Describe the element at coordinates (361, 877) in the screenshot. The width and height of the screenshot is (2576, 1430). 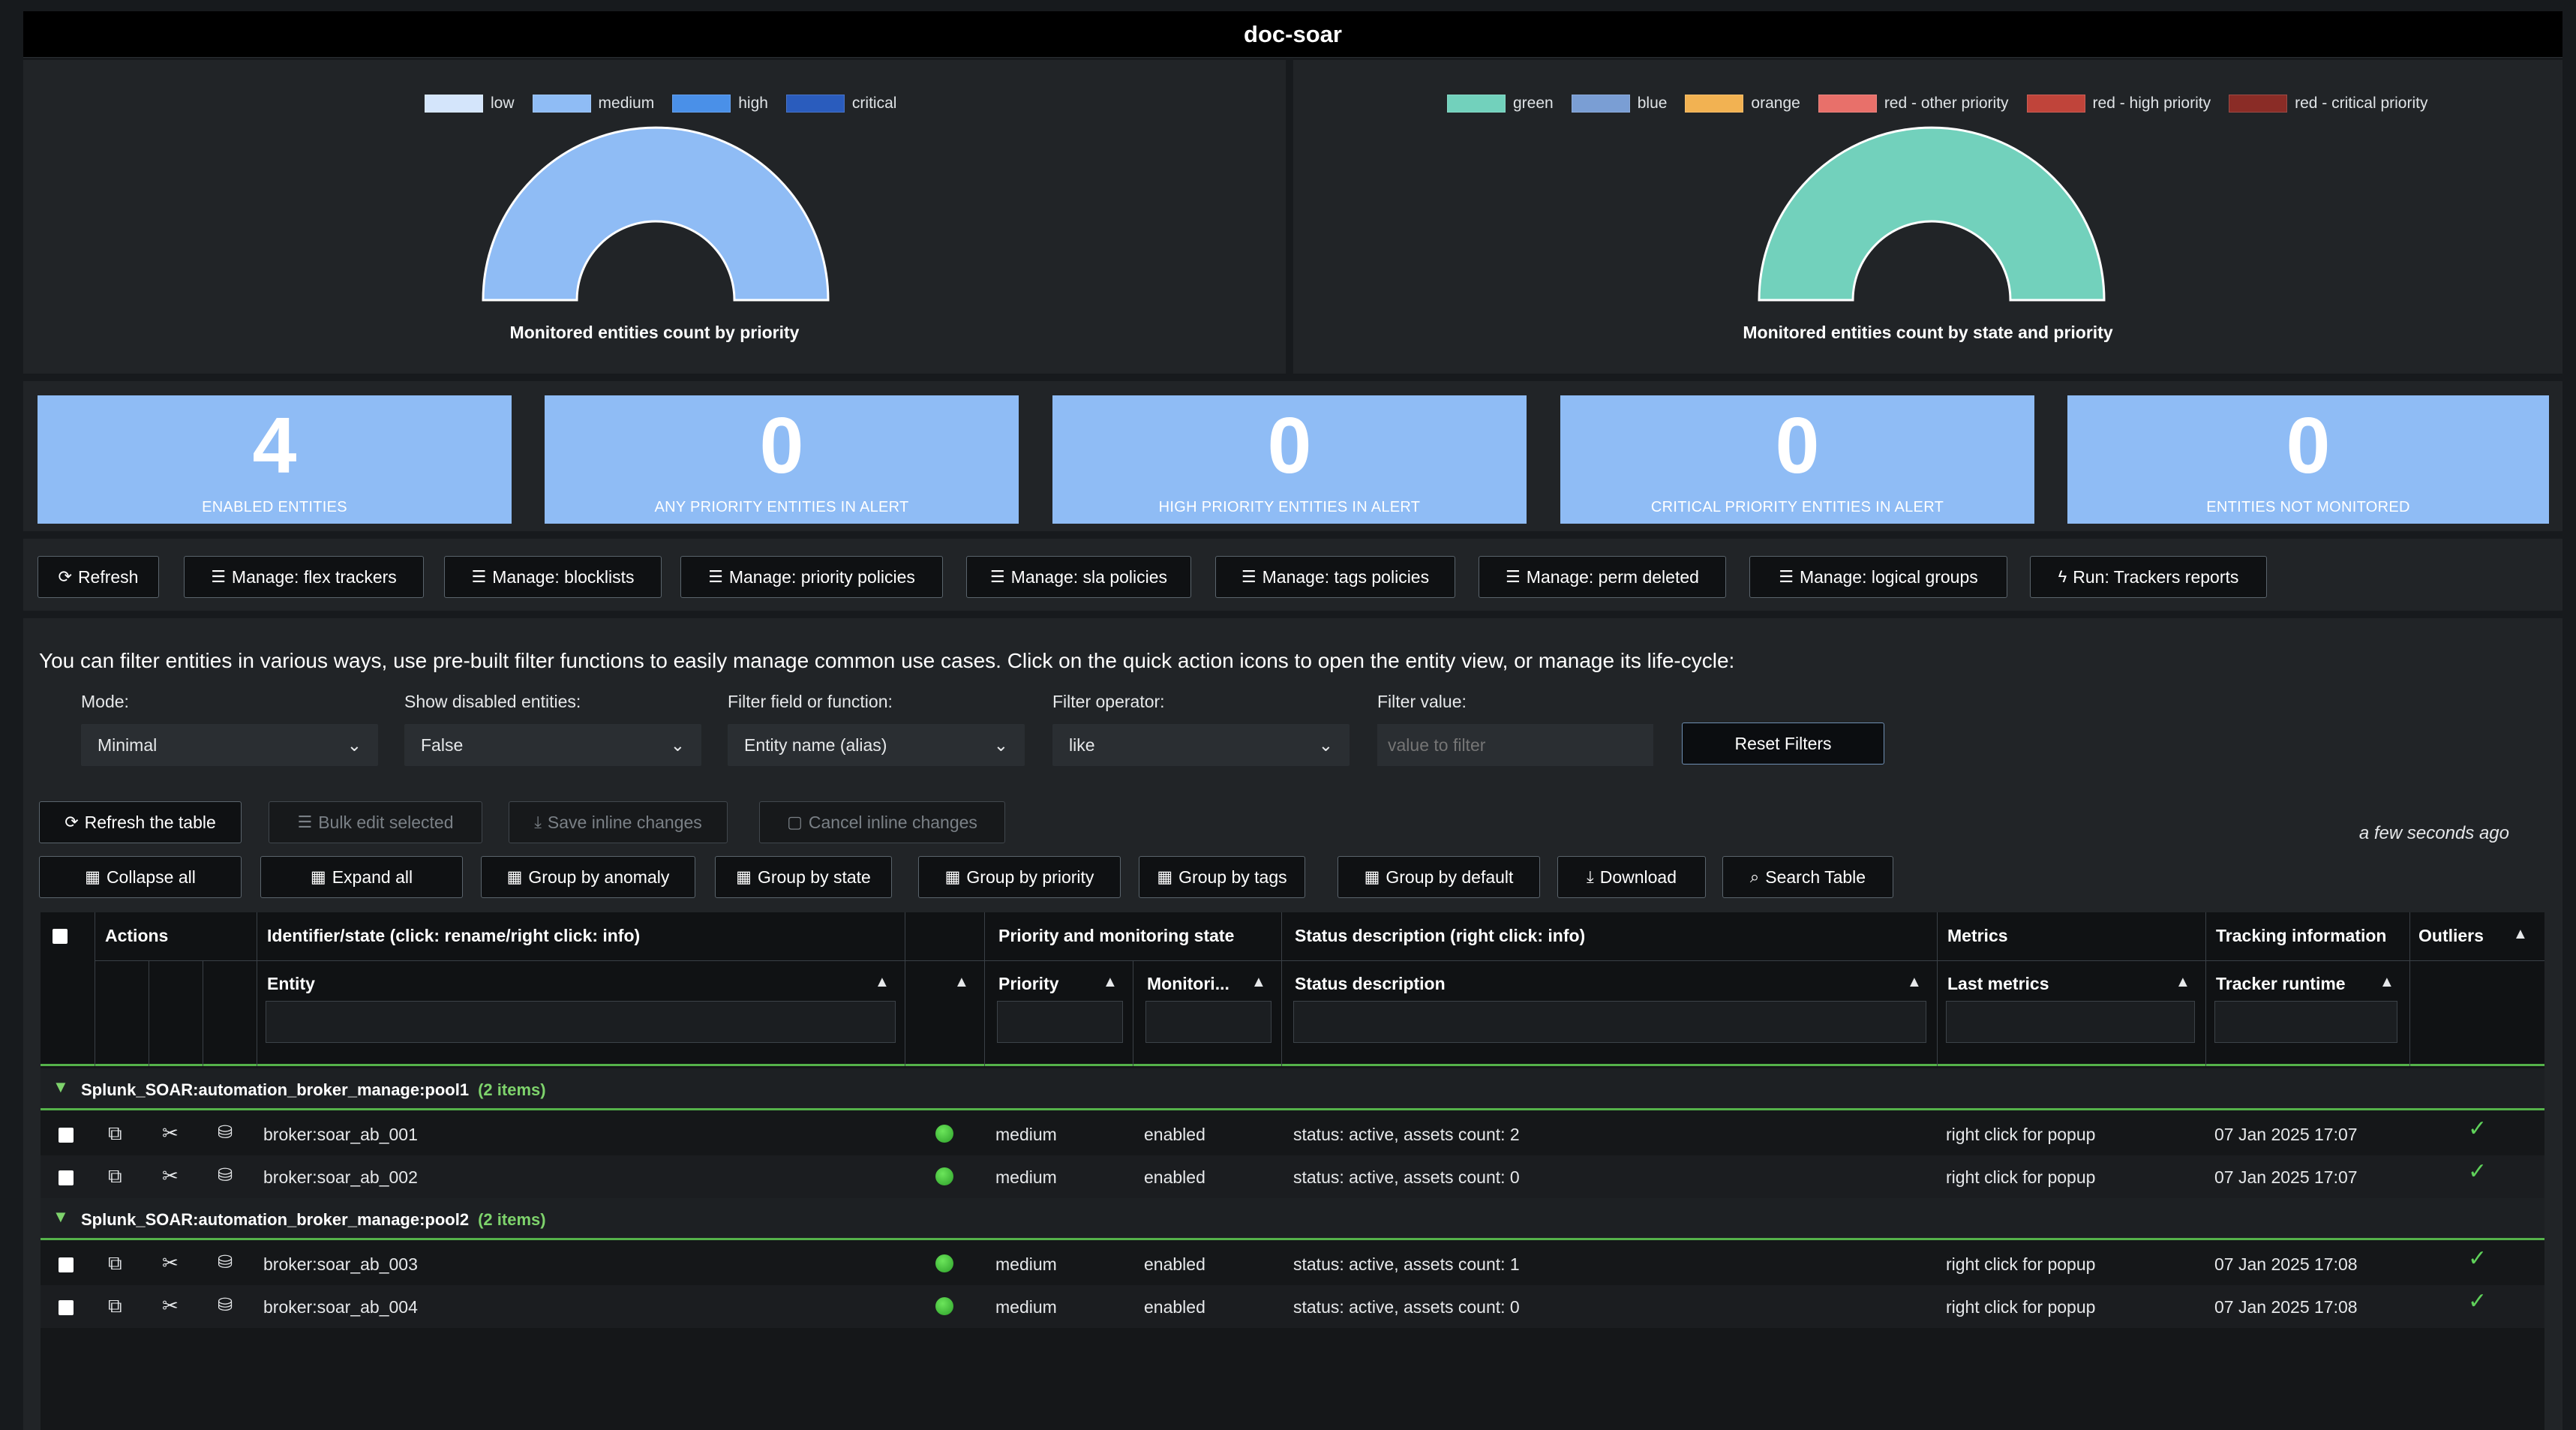
I see `expand-all-button: ▦ Expand all` at that location.